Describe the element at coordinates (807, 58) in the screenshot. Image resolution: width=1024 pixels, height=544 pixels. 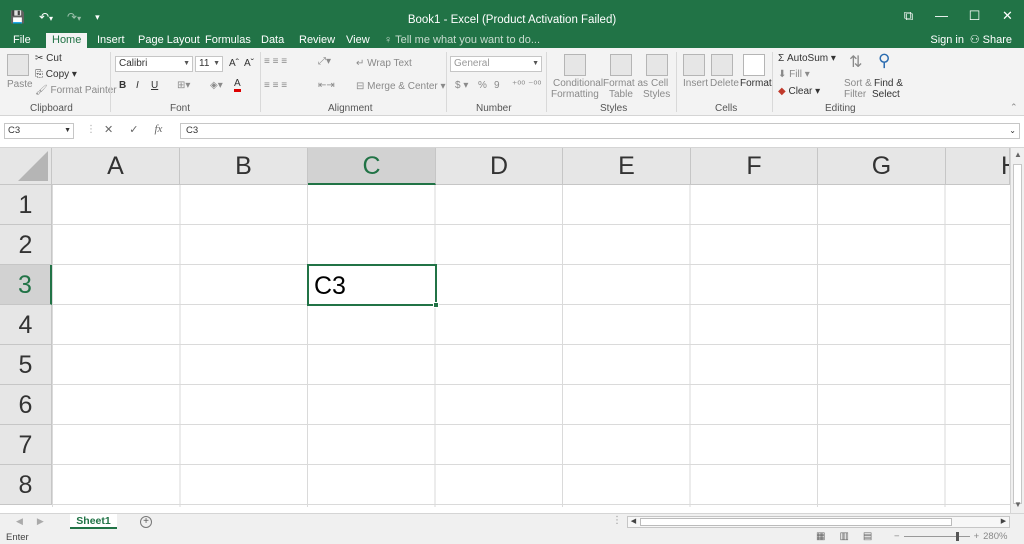
I see `autosum-button: Σ AutoSum ▾` at that location.